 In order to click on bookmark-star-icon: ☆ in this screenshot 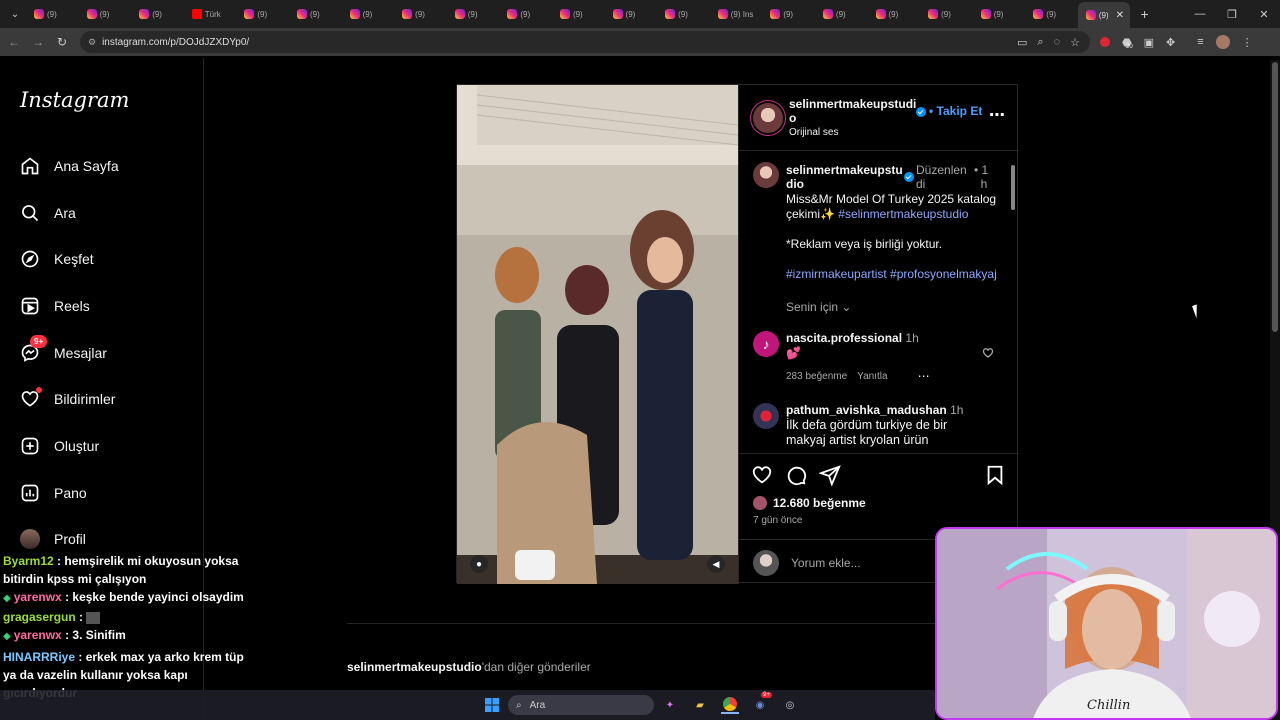, I will do `click(1075, 42)`.